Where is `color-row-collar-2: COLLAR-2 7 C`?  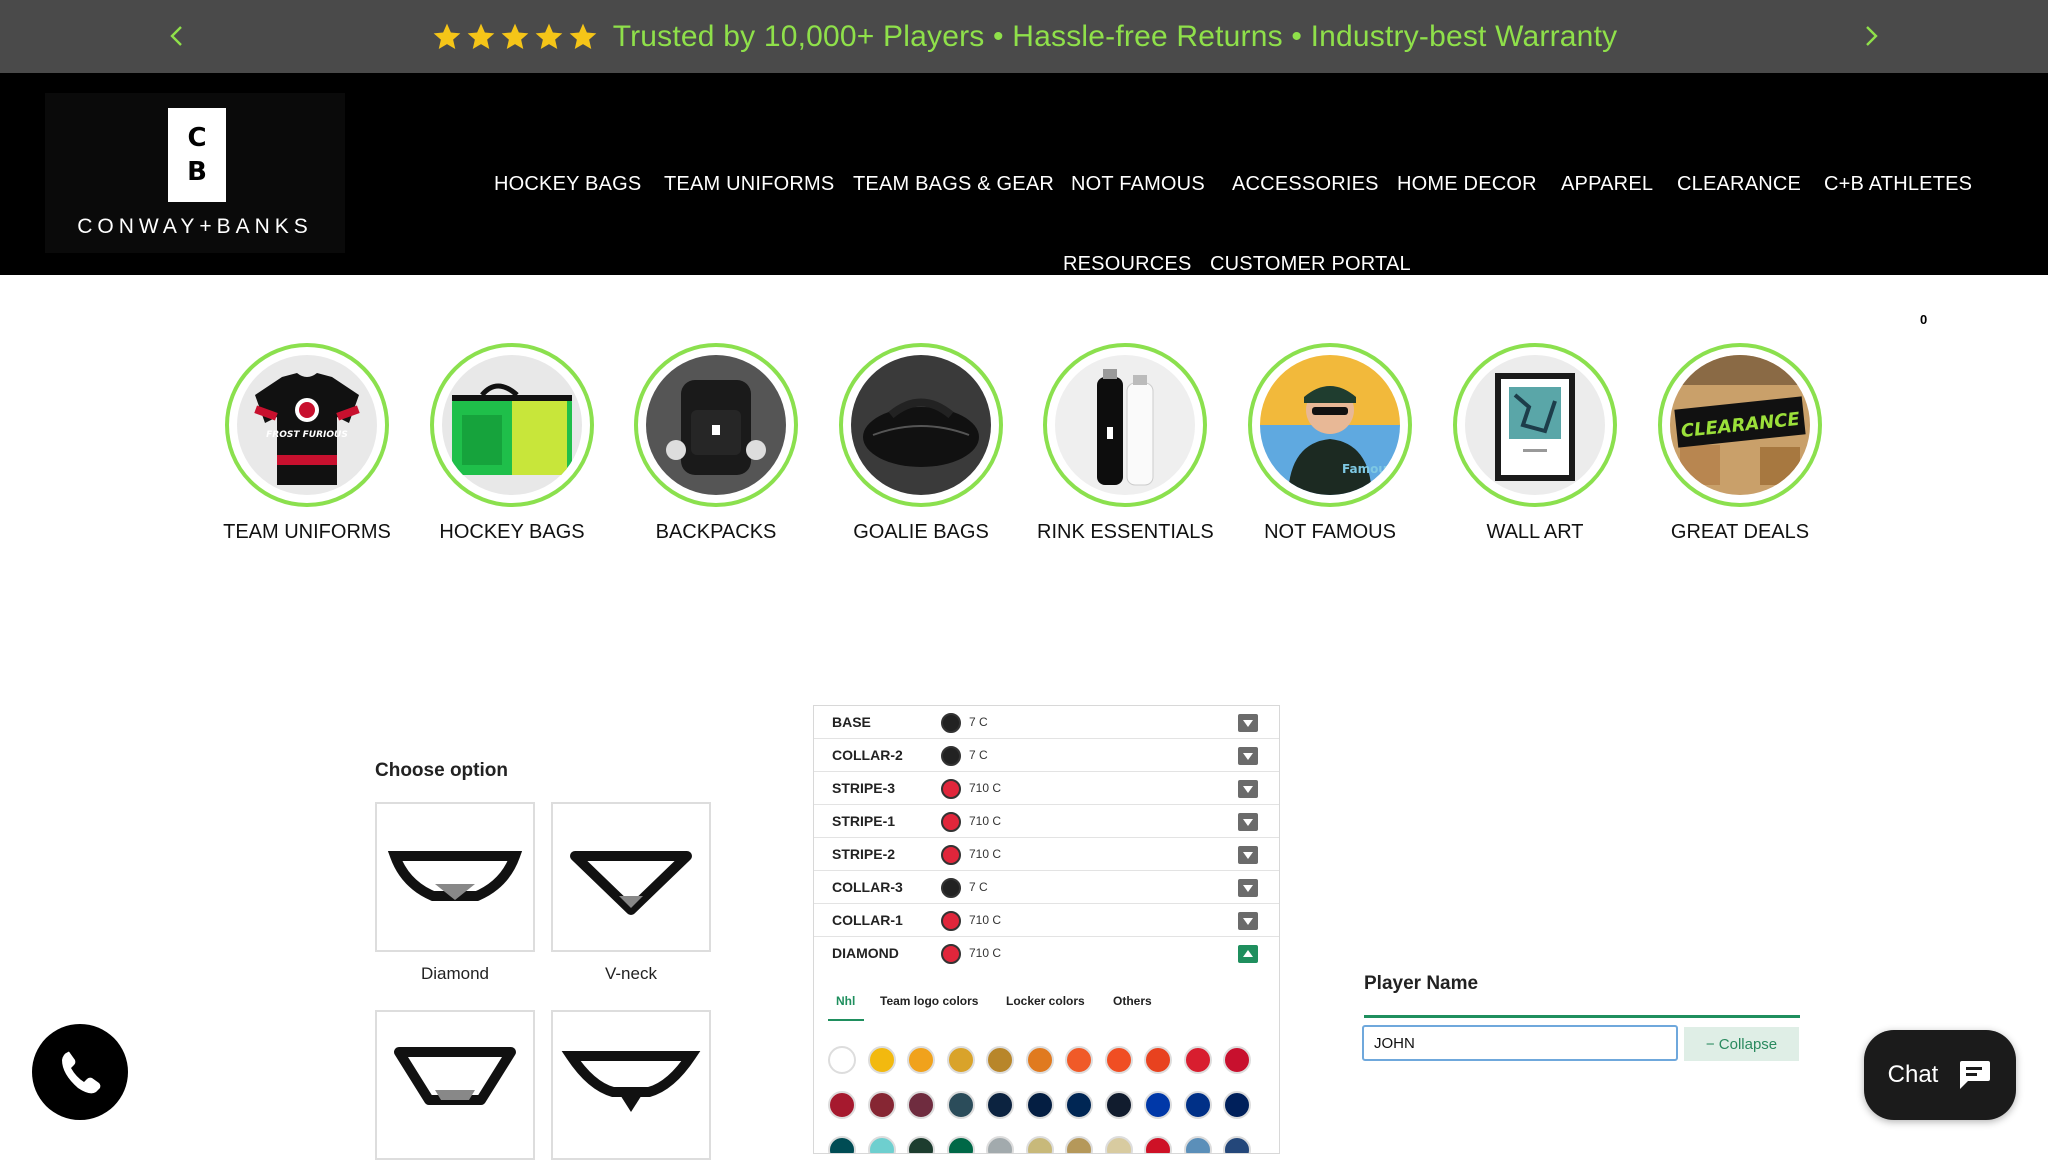 color-row-collar-2: COLLAR-2 7 C is located at coordinates (1046, 755).